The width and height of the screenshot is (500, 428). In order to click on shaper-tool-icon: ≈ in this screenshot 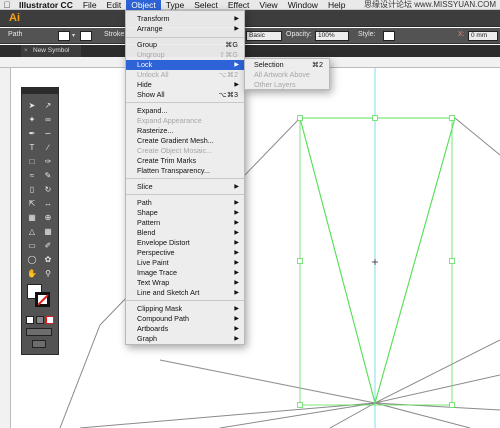, I will do `click(32, 175)`.